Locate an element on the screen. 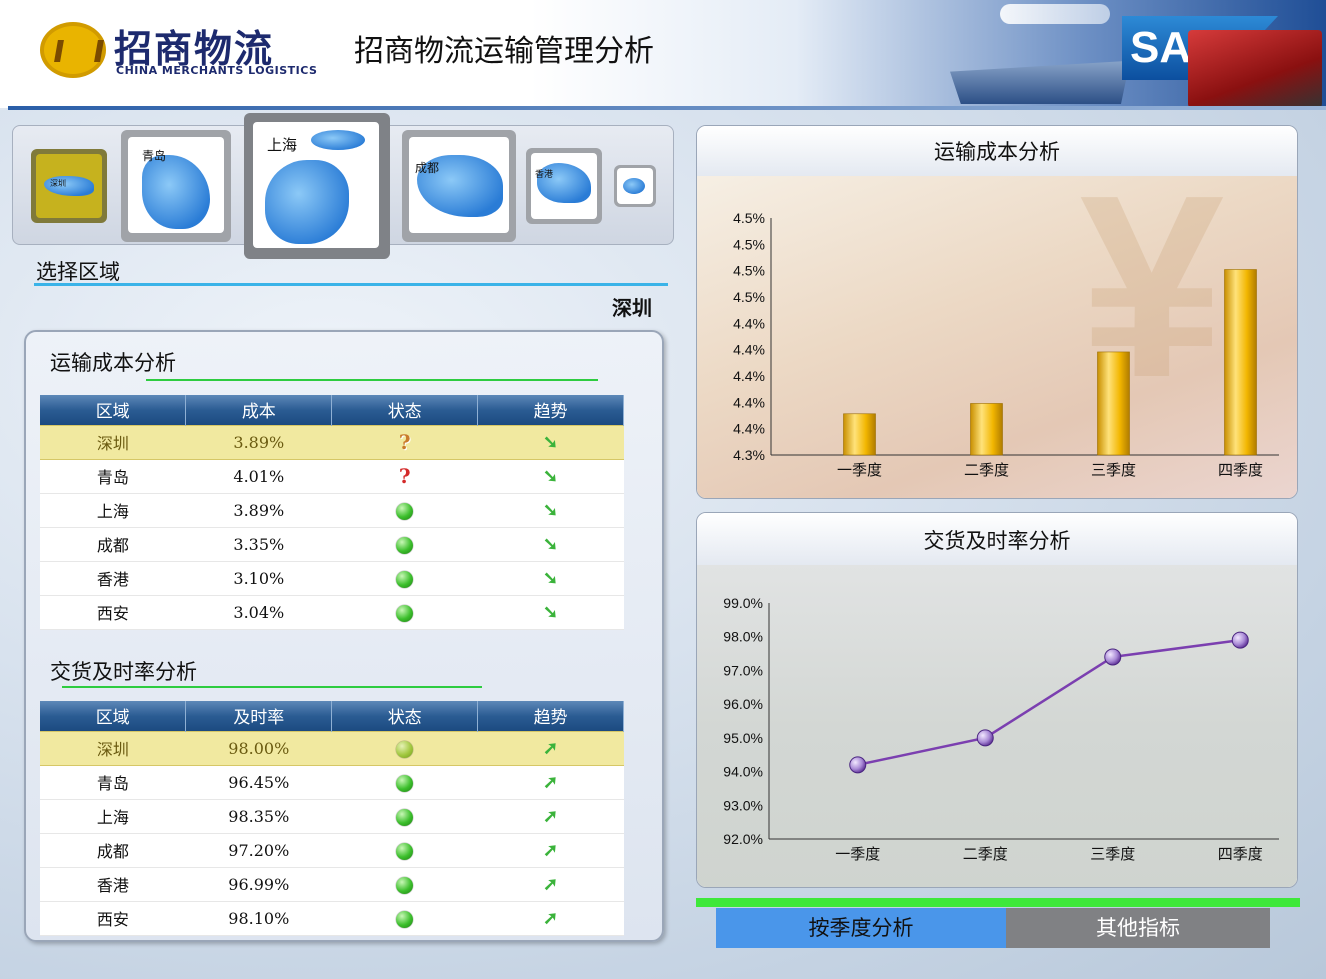  delivery-chart-title: 交货及时率分析 is located at coordinates (997, 539).